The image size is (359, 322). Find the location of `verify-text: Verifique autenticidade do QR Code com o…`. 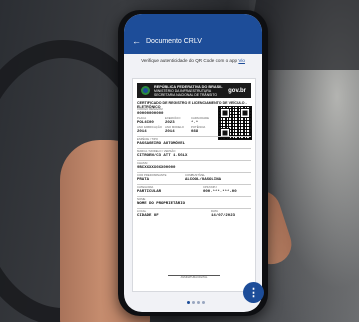

verify-text: Verifique autenticidade do QR Code com o… is located at coordinates (189, 60).